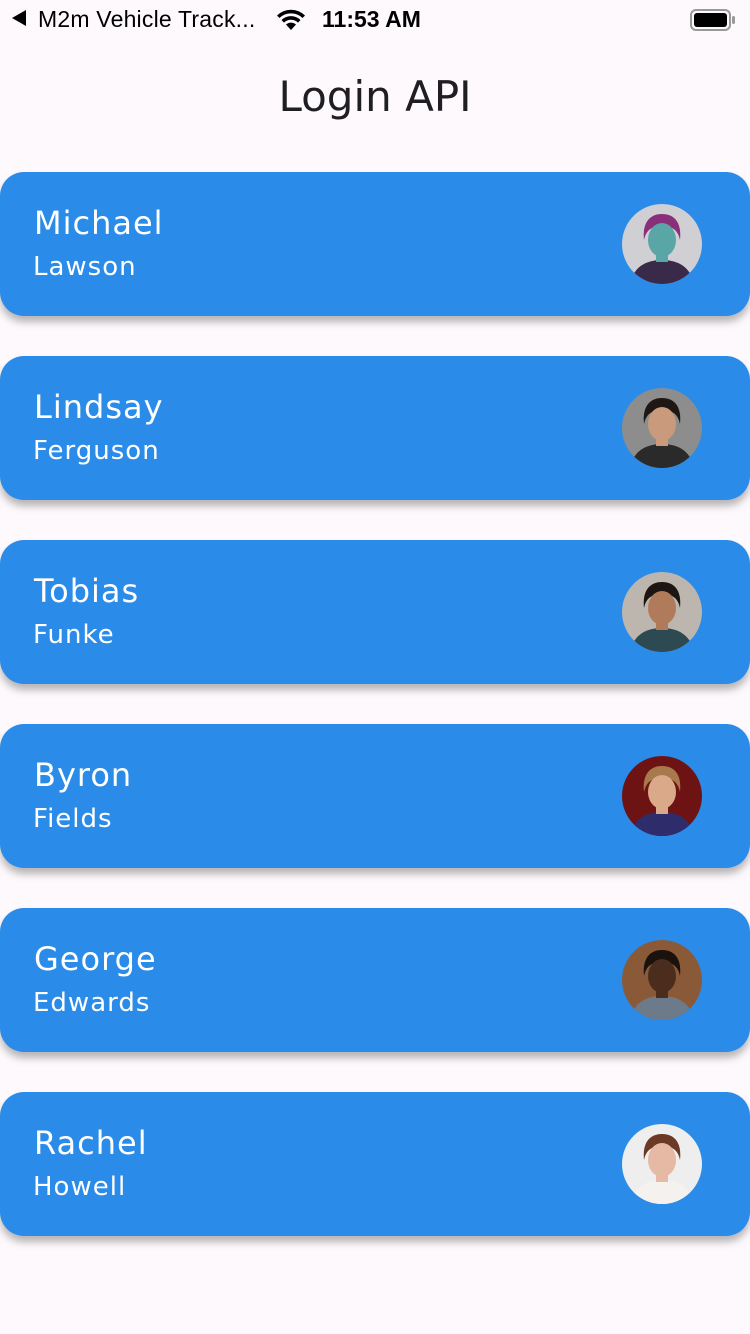 This screenshot has height=1334, width=750. Describe the element at coordinates (375, 96) in the screenshot. I see `page-title: Login API` at that location.